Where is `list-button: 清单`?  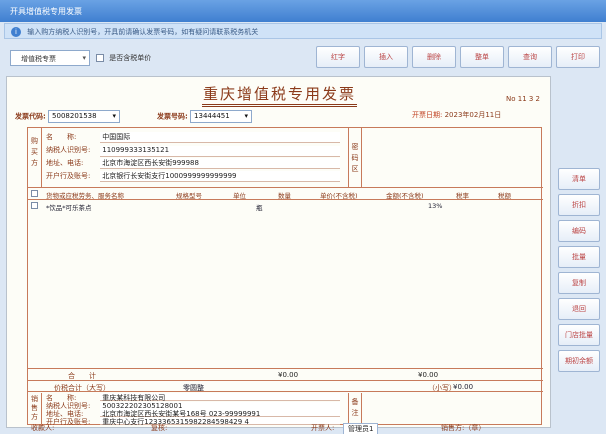 list-button: 清单 is located at coordinates (579, 179).